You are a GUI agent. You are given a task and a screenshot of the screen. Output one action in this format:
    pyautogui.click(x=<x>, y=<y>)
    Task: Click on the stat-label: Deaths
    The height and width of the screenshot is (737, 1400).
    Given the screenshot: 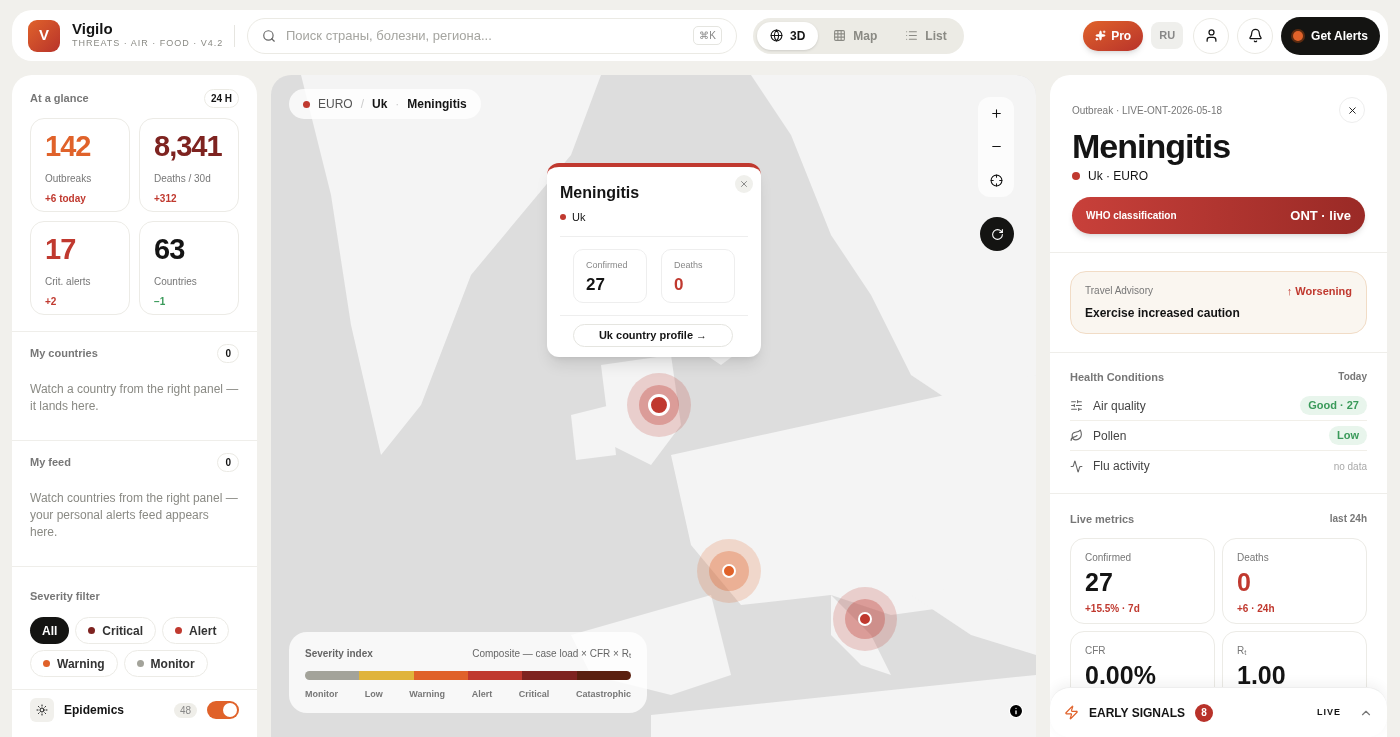 What is the action you would take?
    pyautogui.click(x=689, y=265)
    